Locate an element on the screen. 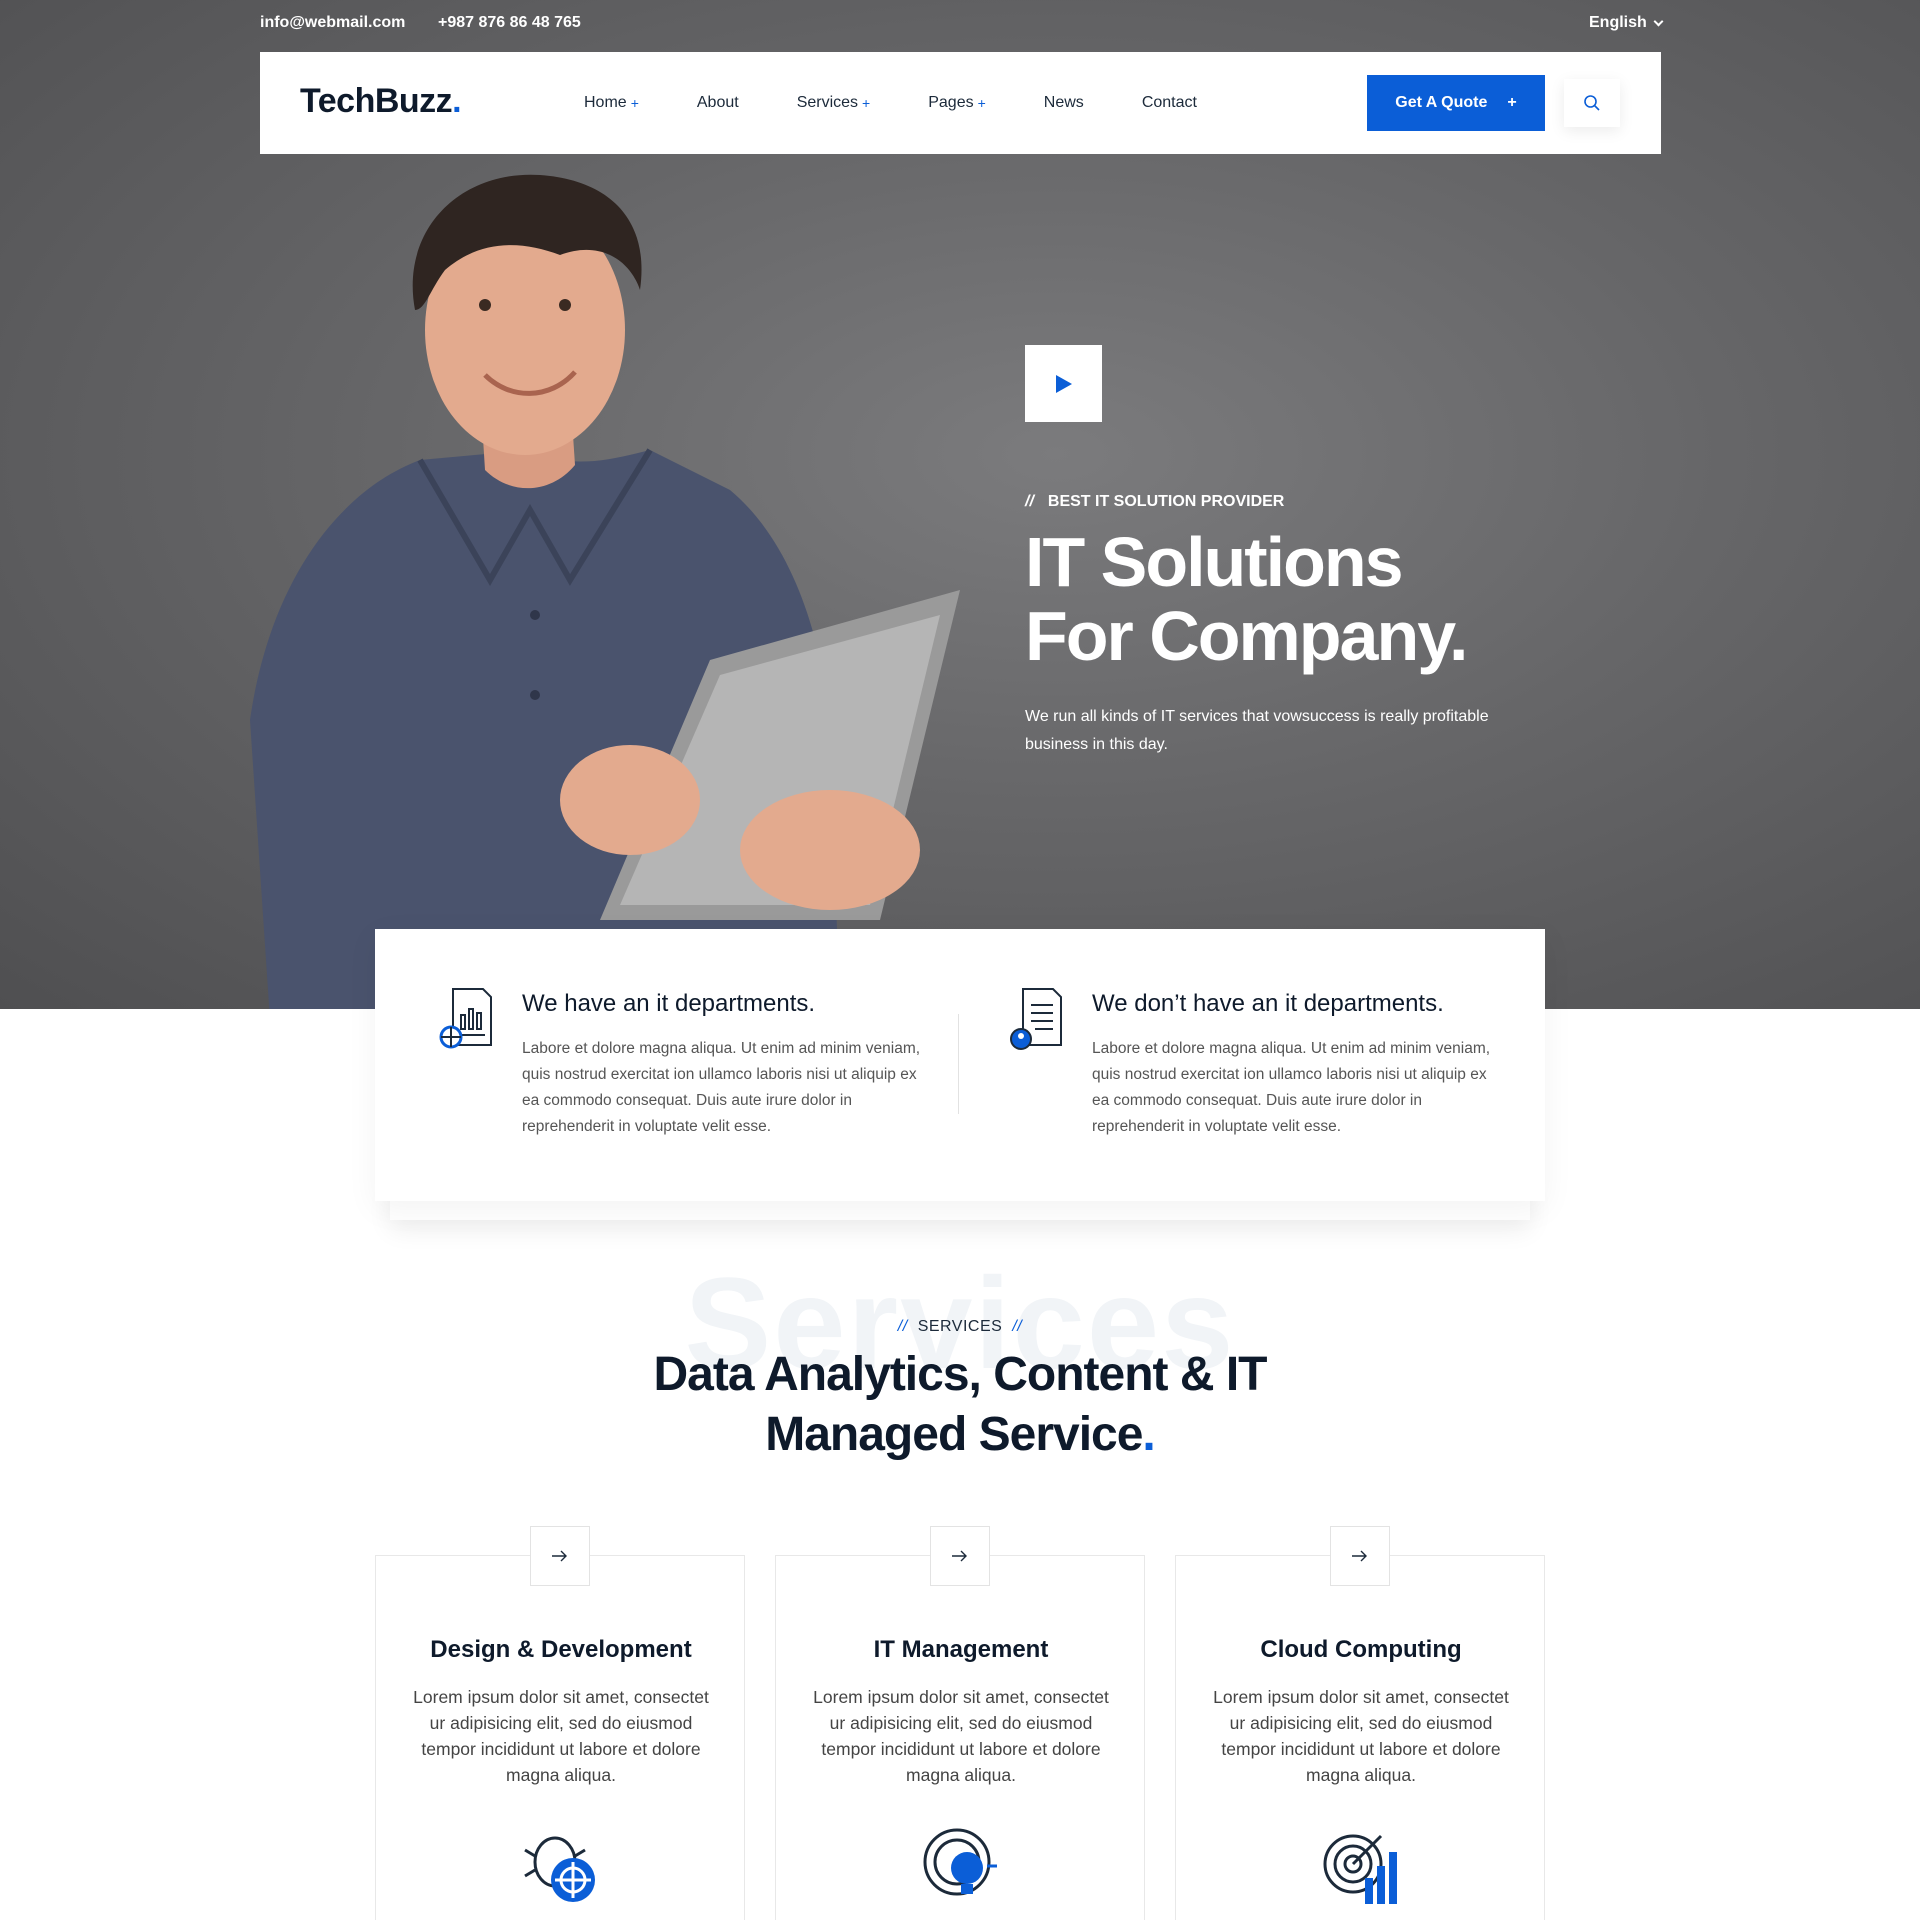  feature-divider is located at coordinates (958, 1064).